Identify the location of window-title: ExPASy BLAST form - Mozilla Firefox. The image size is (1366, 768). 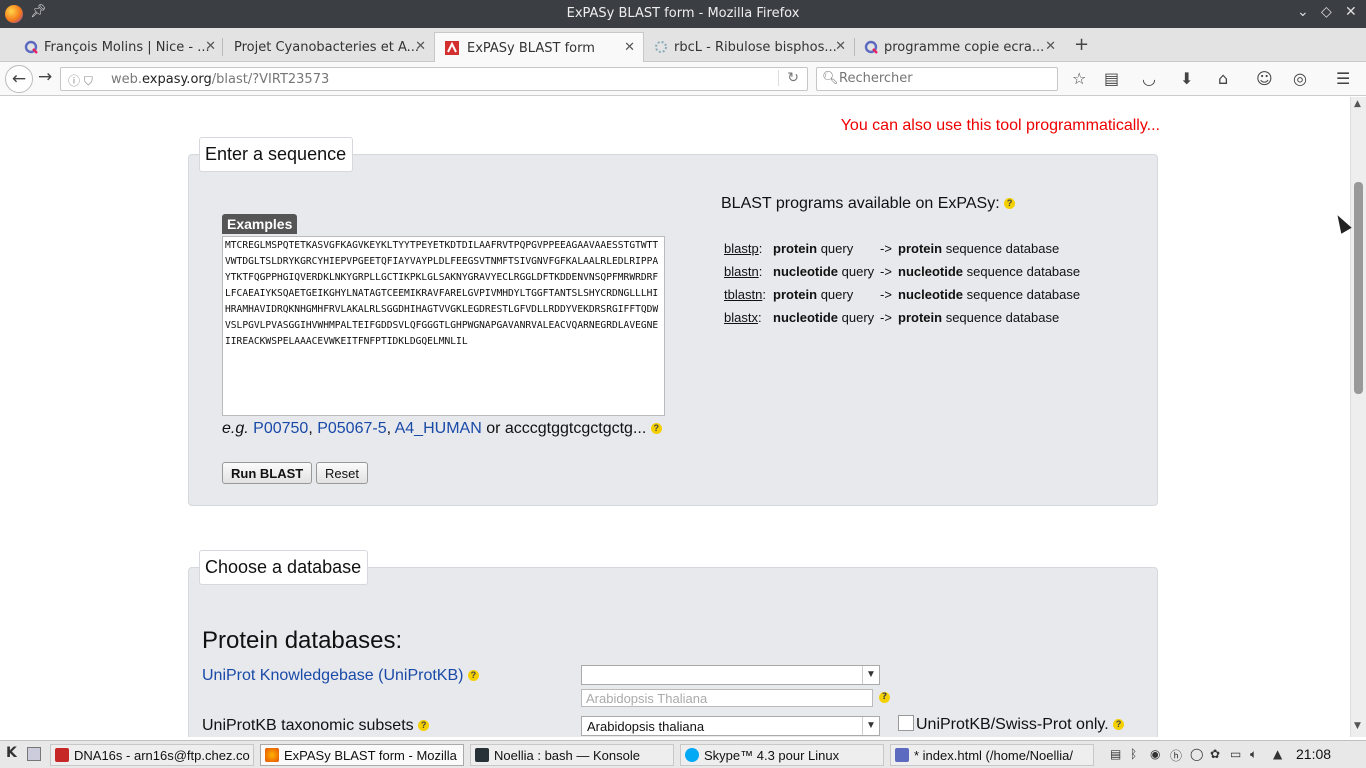
(683, 13).